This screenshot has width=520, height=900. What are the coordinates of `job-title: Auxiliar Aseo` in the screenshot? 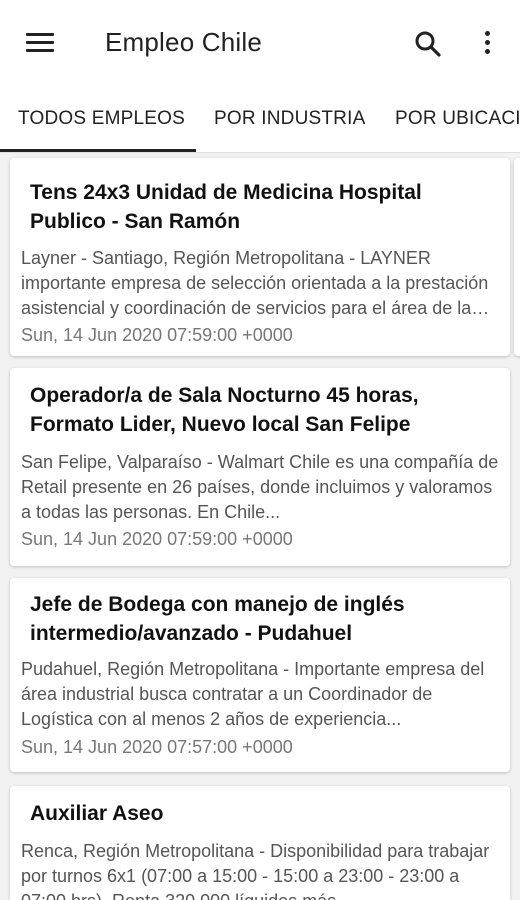 It's located at (97, 813).